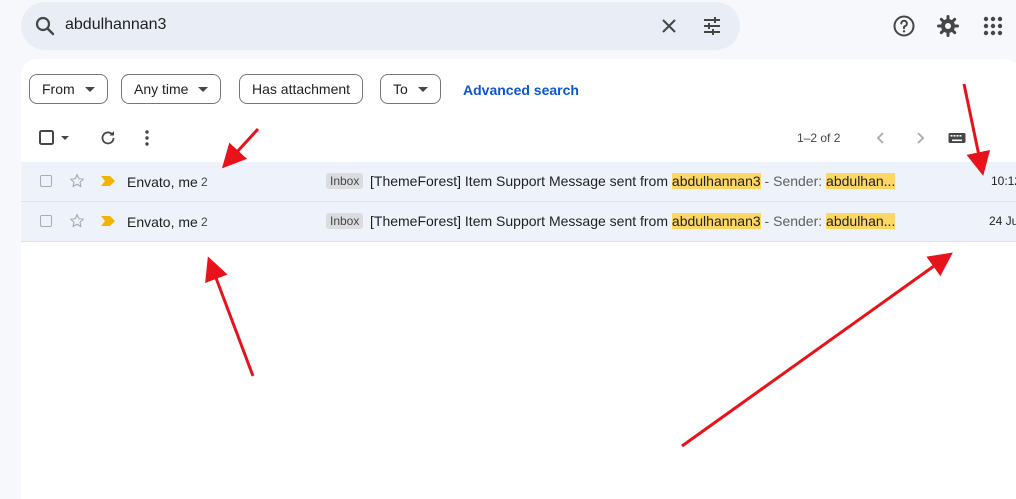 The image size is (1016, 499). What do you see at coordinates (819, 138) in the screenshot?
I see `pager-range: 1–2 of 2` at bounding box center [819, 138].